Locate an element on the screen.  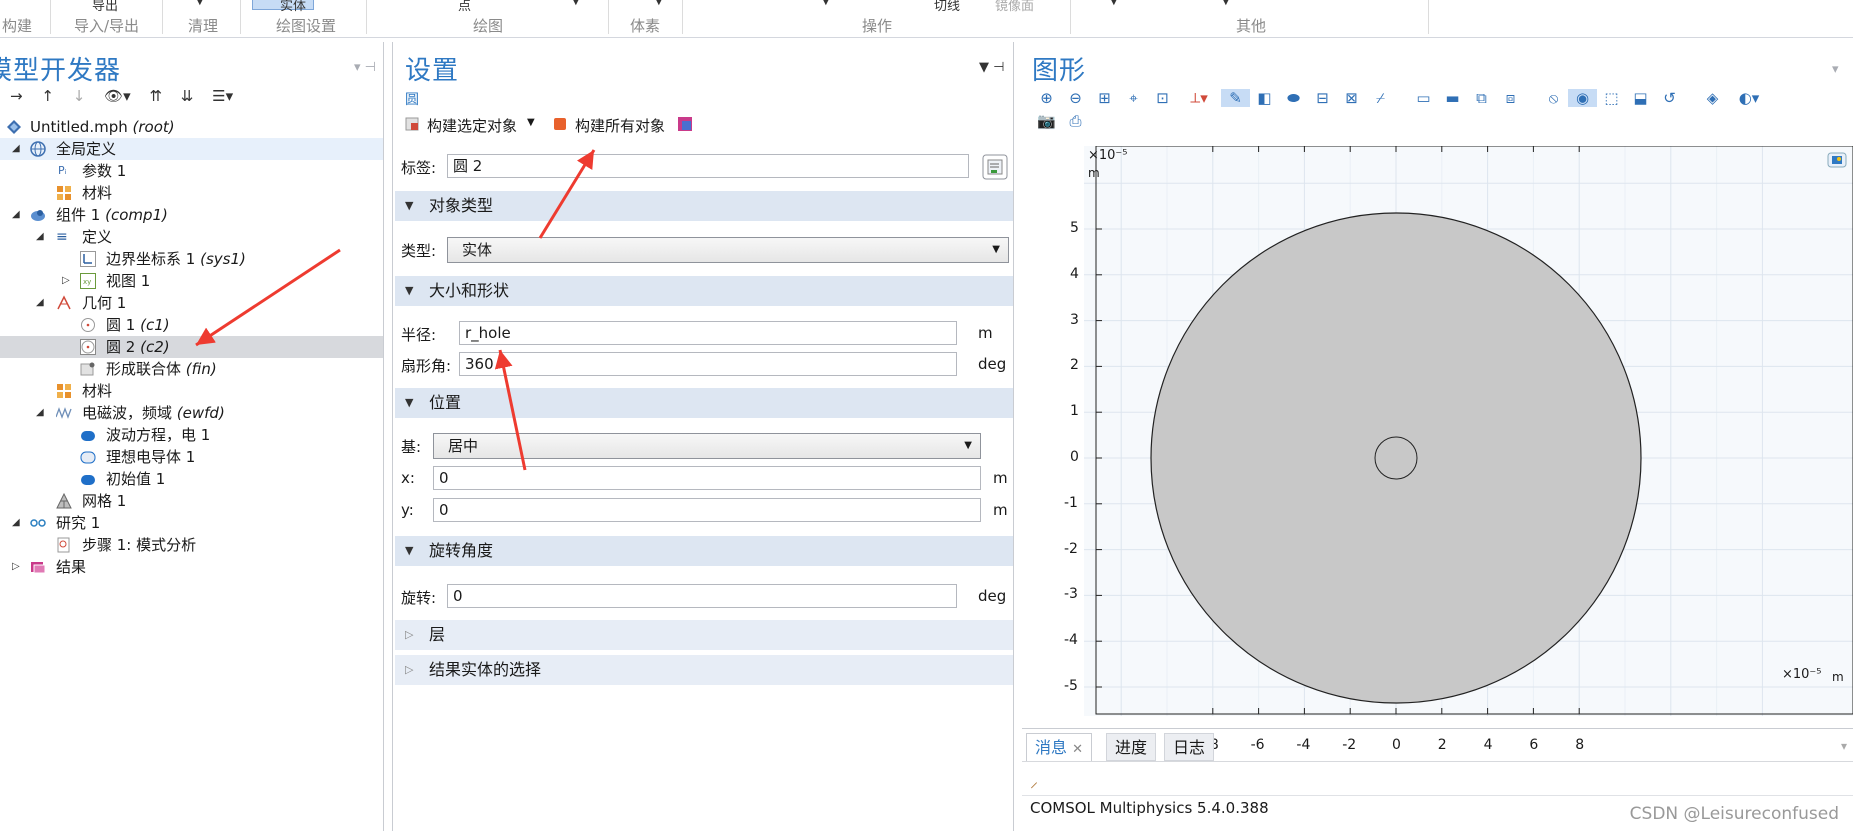
render-icon: ⬓ is located at coordinates (1640, 98).